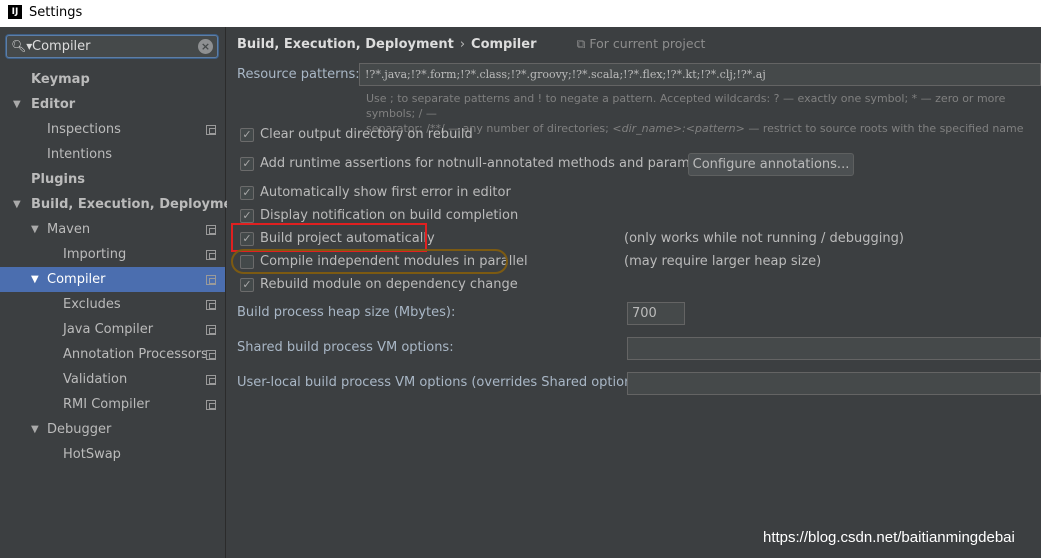  I want to click on watermark: https://blog.csdn.net/baitianmingdebai, so click(889, 537).